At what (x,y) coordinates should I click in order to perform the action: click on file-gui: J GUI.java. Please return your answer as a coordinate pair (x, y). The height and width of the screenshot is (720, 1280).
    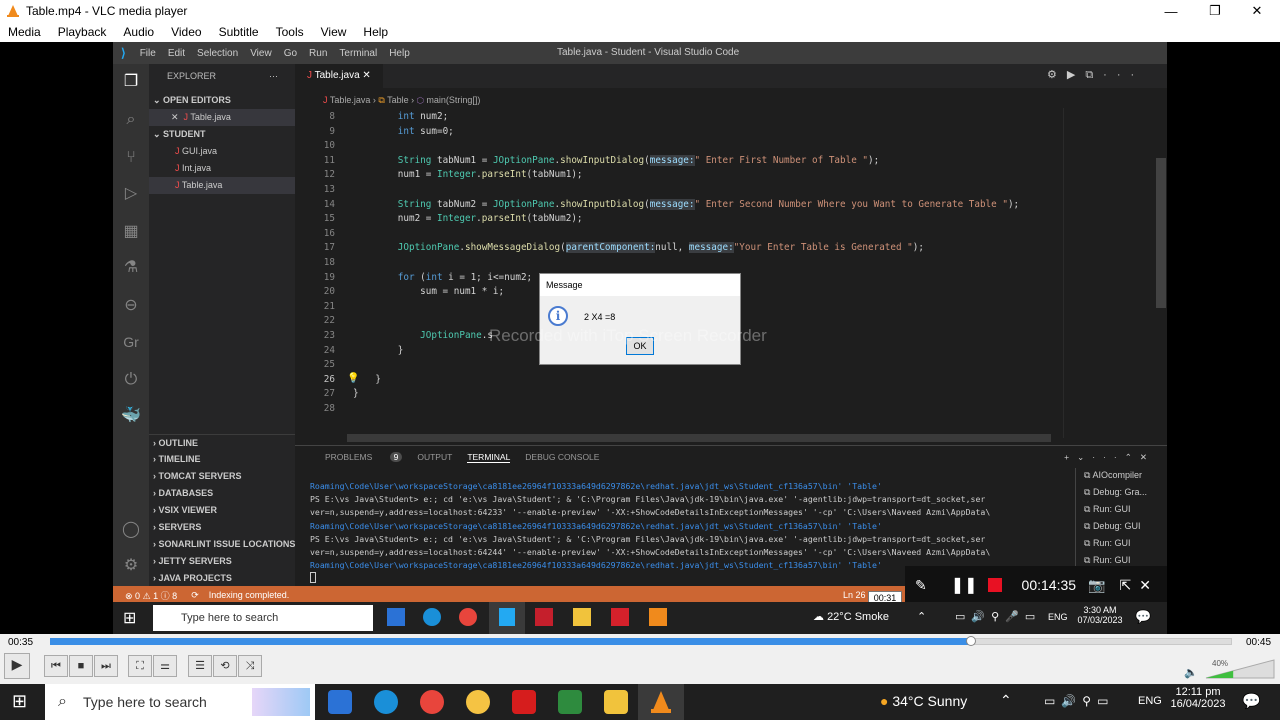
    Looking at the image, I should click on (222, 151).